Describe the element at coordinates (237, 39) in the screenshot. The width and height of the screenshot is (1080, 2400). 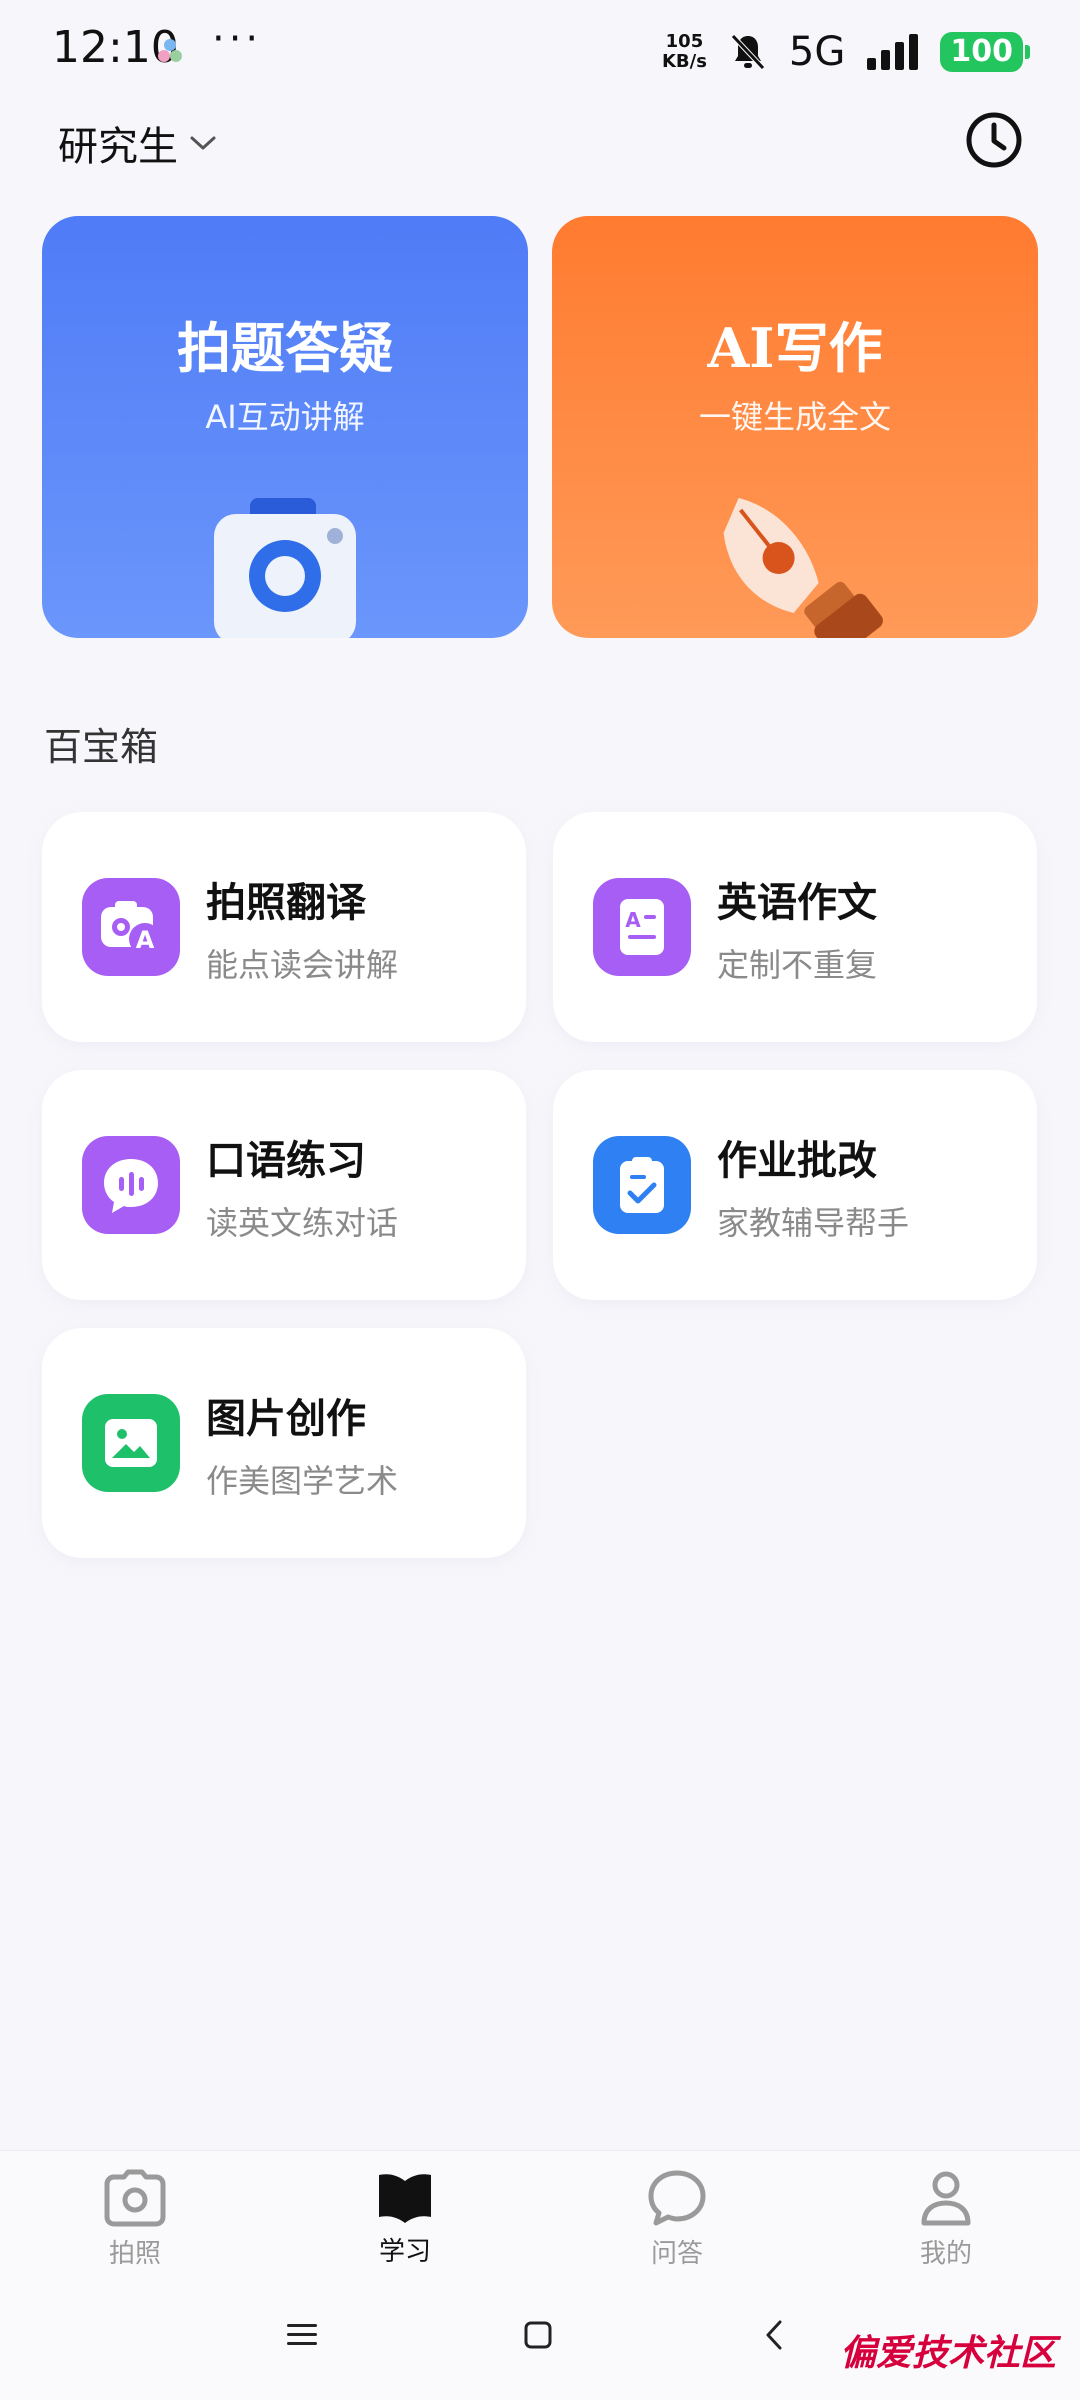
I see `more-status-dots: ···` at that location.